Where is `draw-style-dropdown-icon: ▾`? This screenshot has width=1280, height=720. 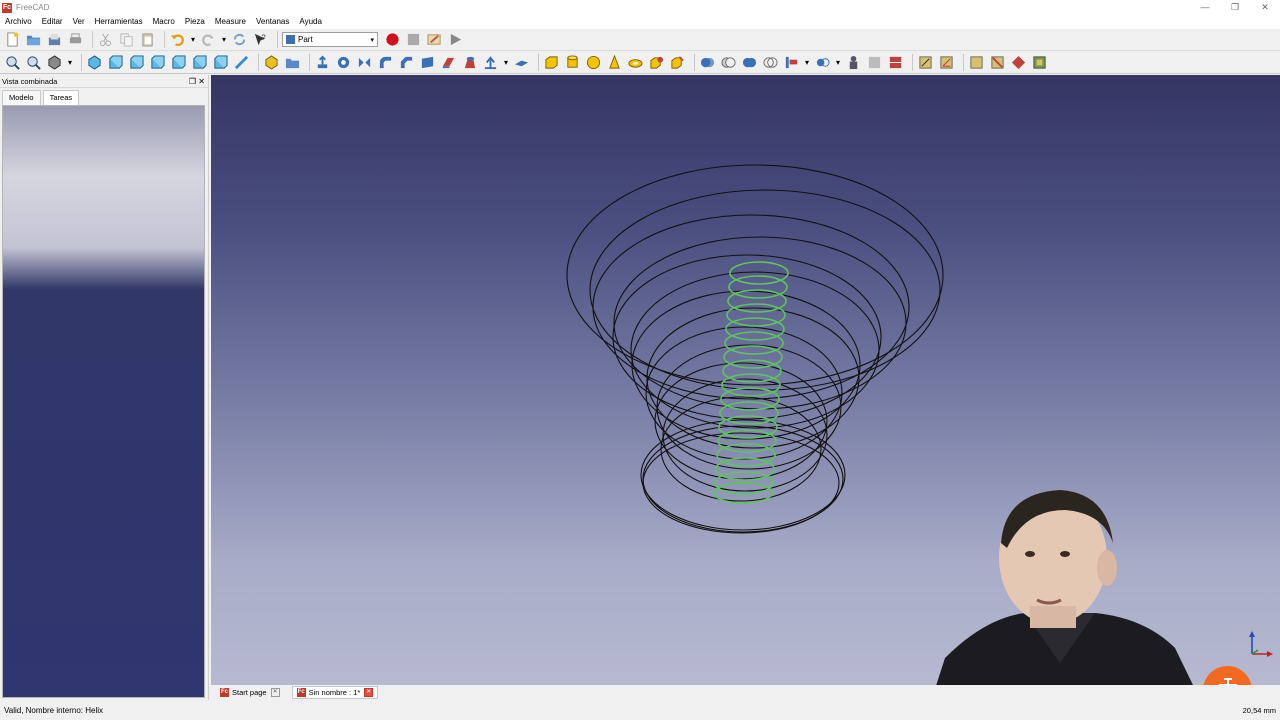
draw-style-dropdown-icon: ▾ is located at coordinates (70, 62).